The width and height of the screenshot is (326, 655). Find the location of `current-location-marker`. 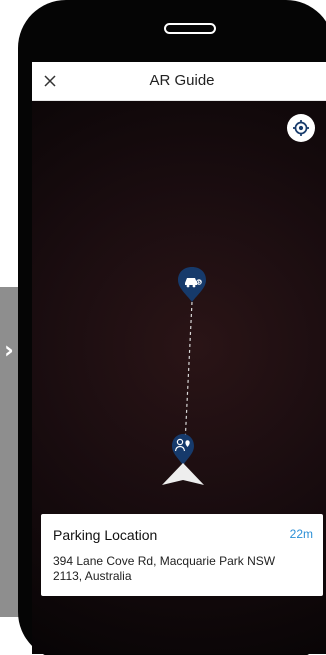

current-location-marker is located at coordinates (183, 459).